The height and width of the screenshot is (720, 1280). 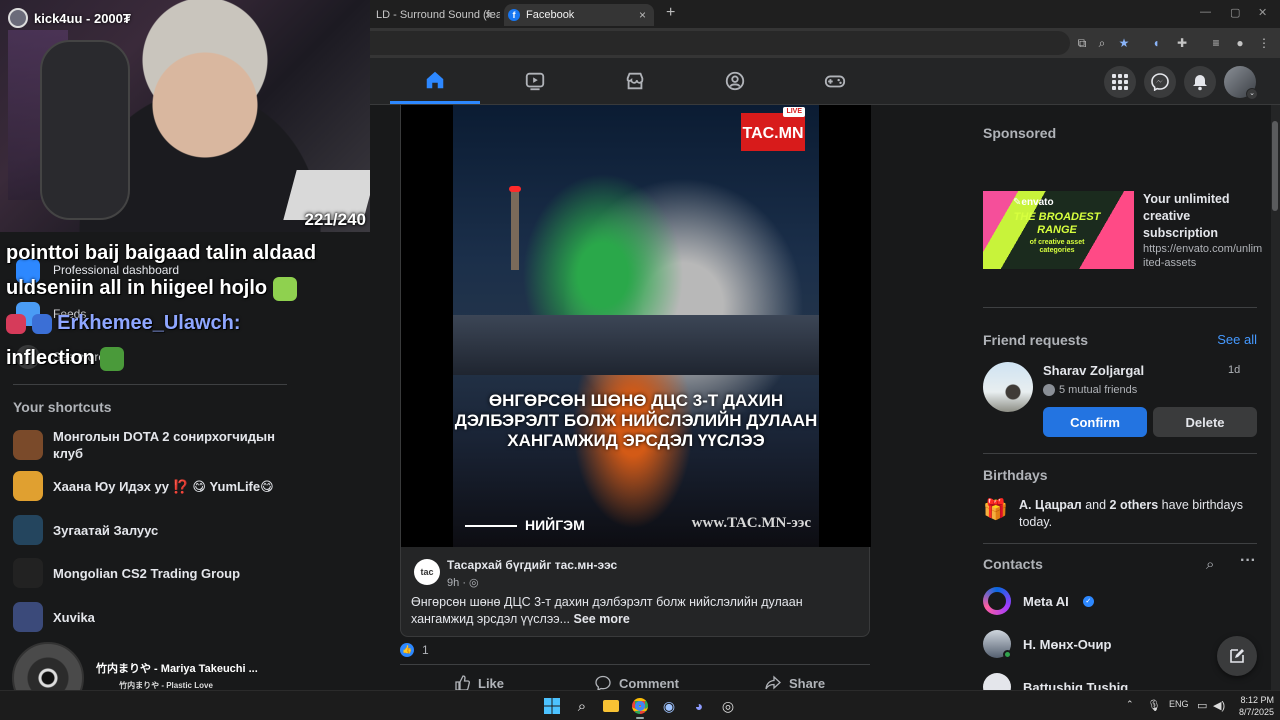 What do you see at coordinates (1038, 601) in the screenshot?
I see `contact-meta-ai: Meta AI ✓` at bounding box center [1038, 601].